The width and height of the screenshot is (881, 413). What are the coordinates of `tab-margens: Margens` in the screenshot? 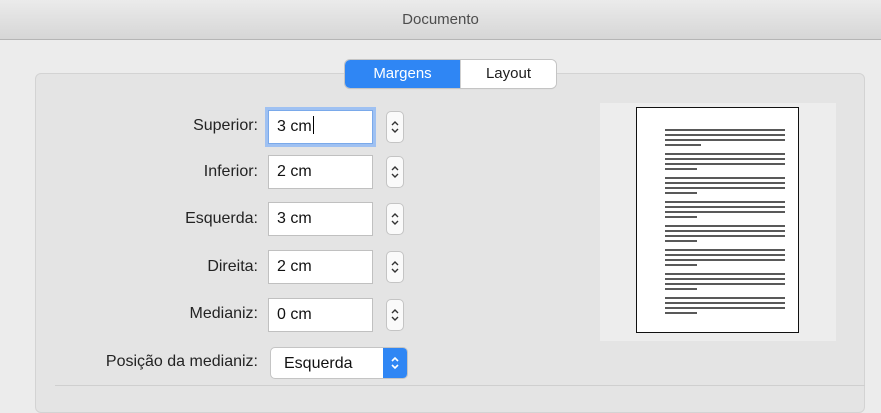 It's located at (402, 74).